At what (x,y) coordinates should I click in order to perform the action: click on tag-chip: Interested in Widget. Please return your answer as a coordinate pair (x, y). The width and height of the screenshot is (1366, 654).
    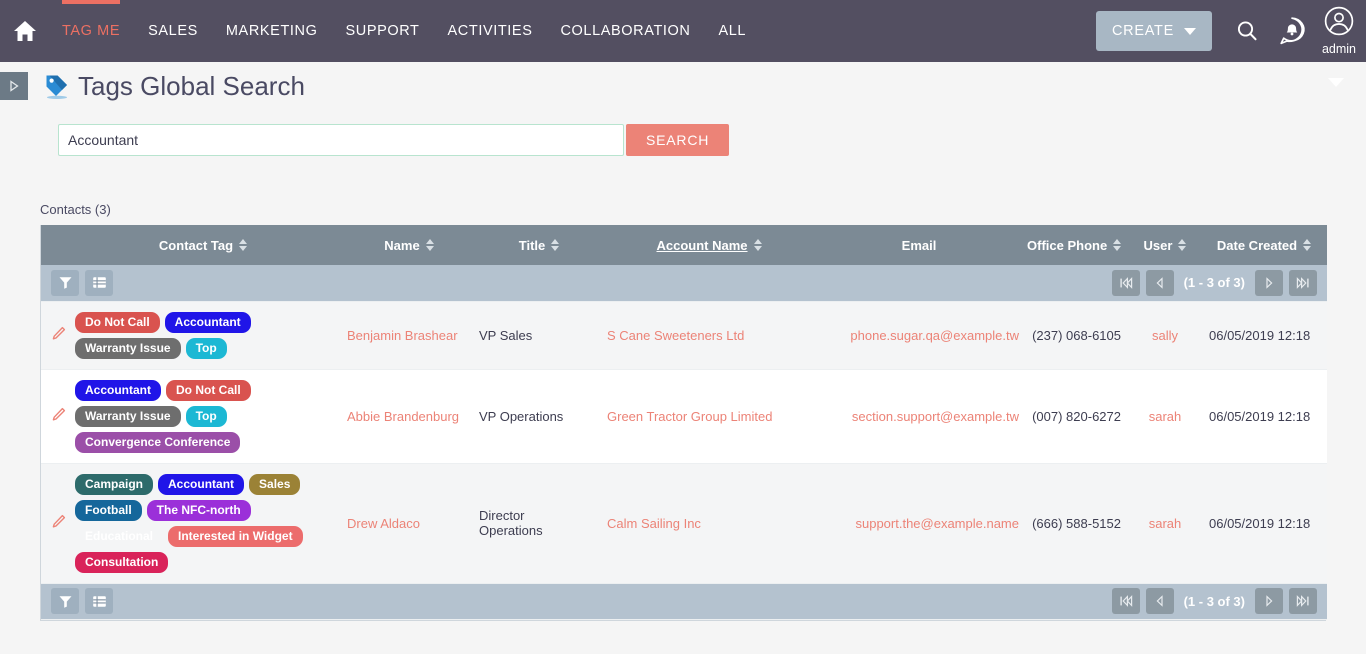
    Looking at the image, I should click on (235, 536).